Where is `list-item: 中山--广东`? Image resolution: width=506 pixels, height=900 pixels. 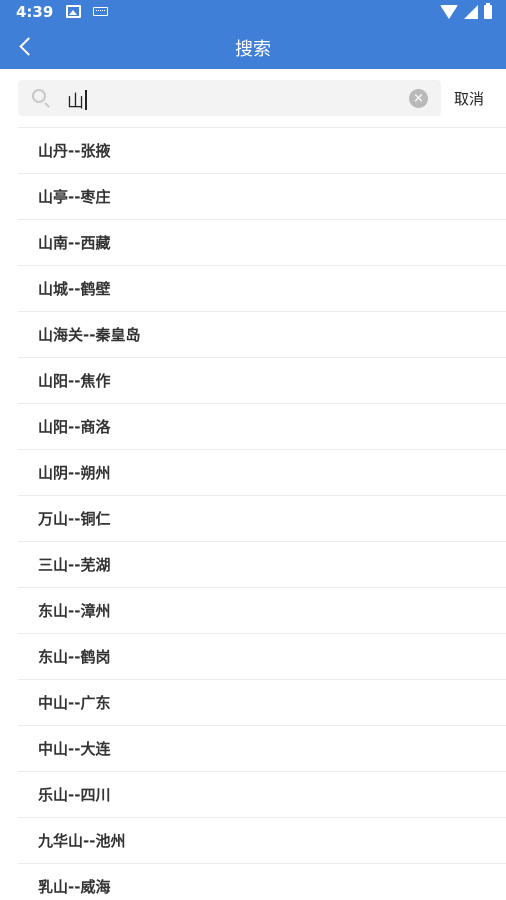 list-item: 中山--广东 is located at coordinates (262, 702).